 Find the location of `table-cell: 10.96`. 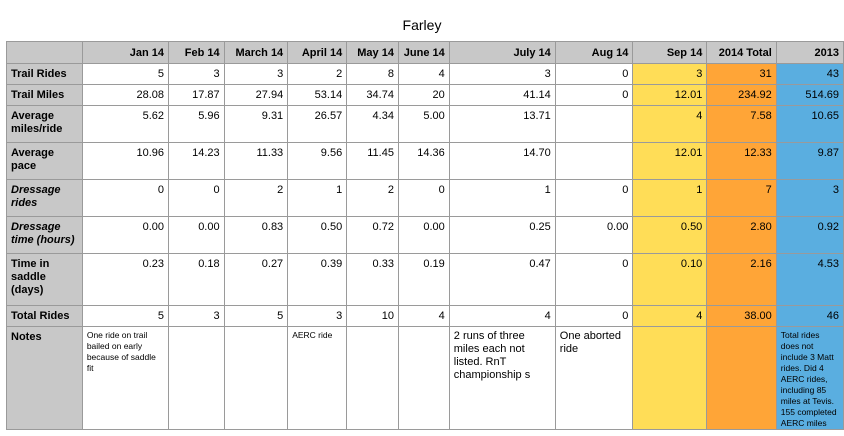

table-cell: 10.96 is located at coordinates (125, 161).